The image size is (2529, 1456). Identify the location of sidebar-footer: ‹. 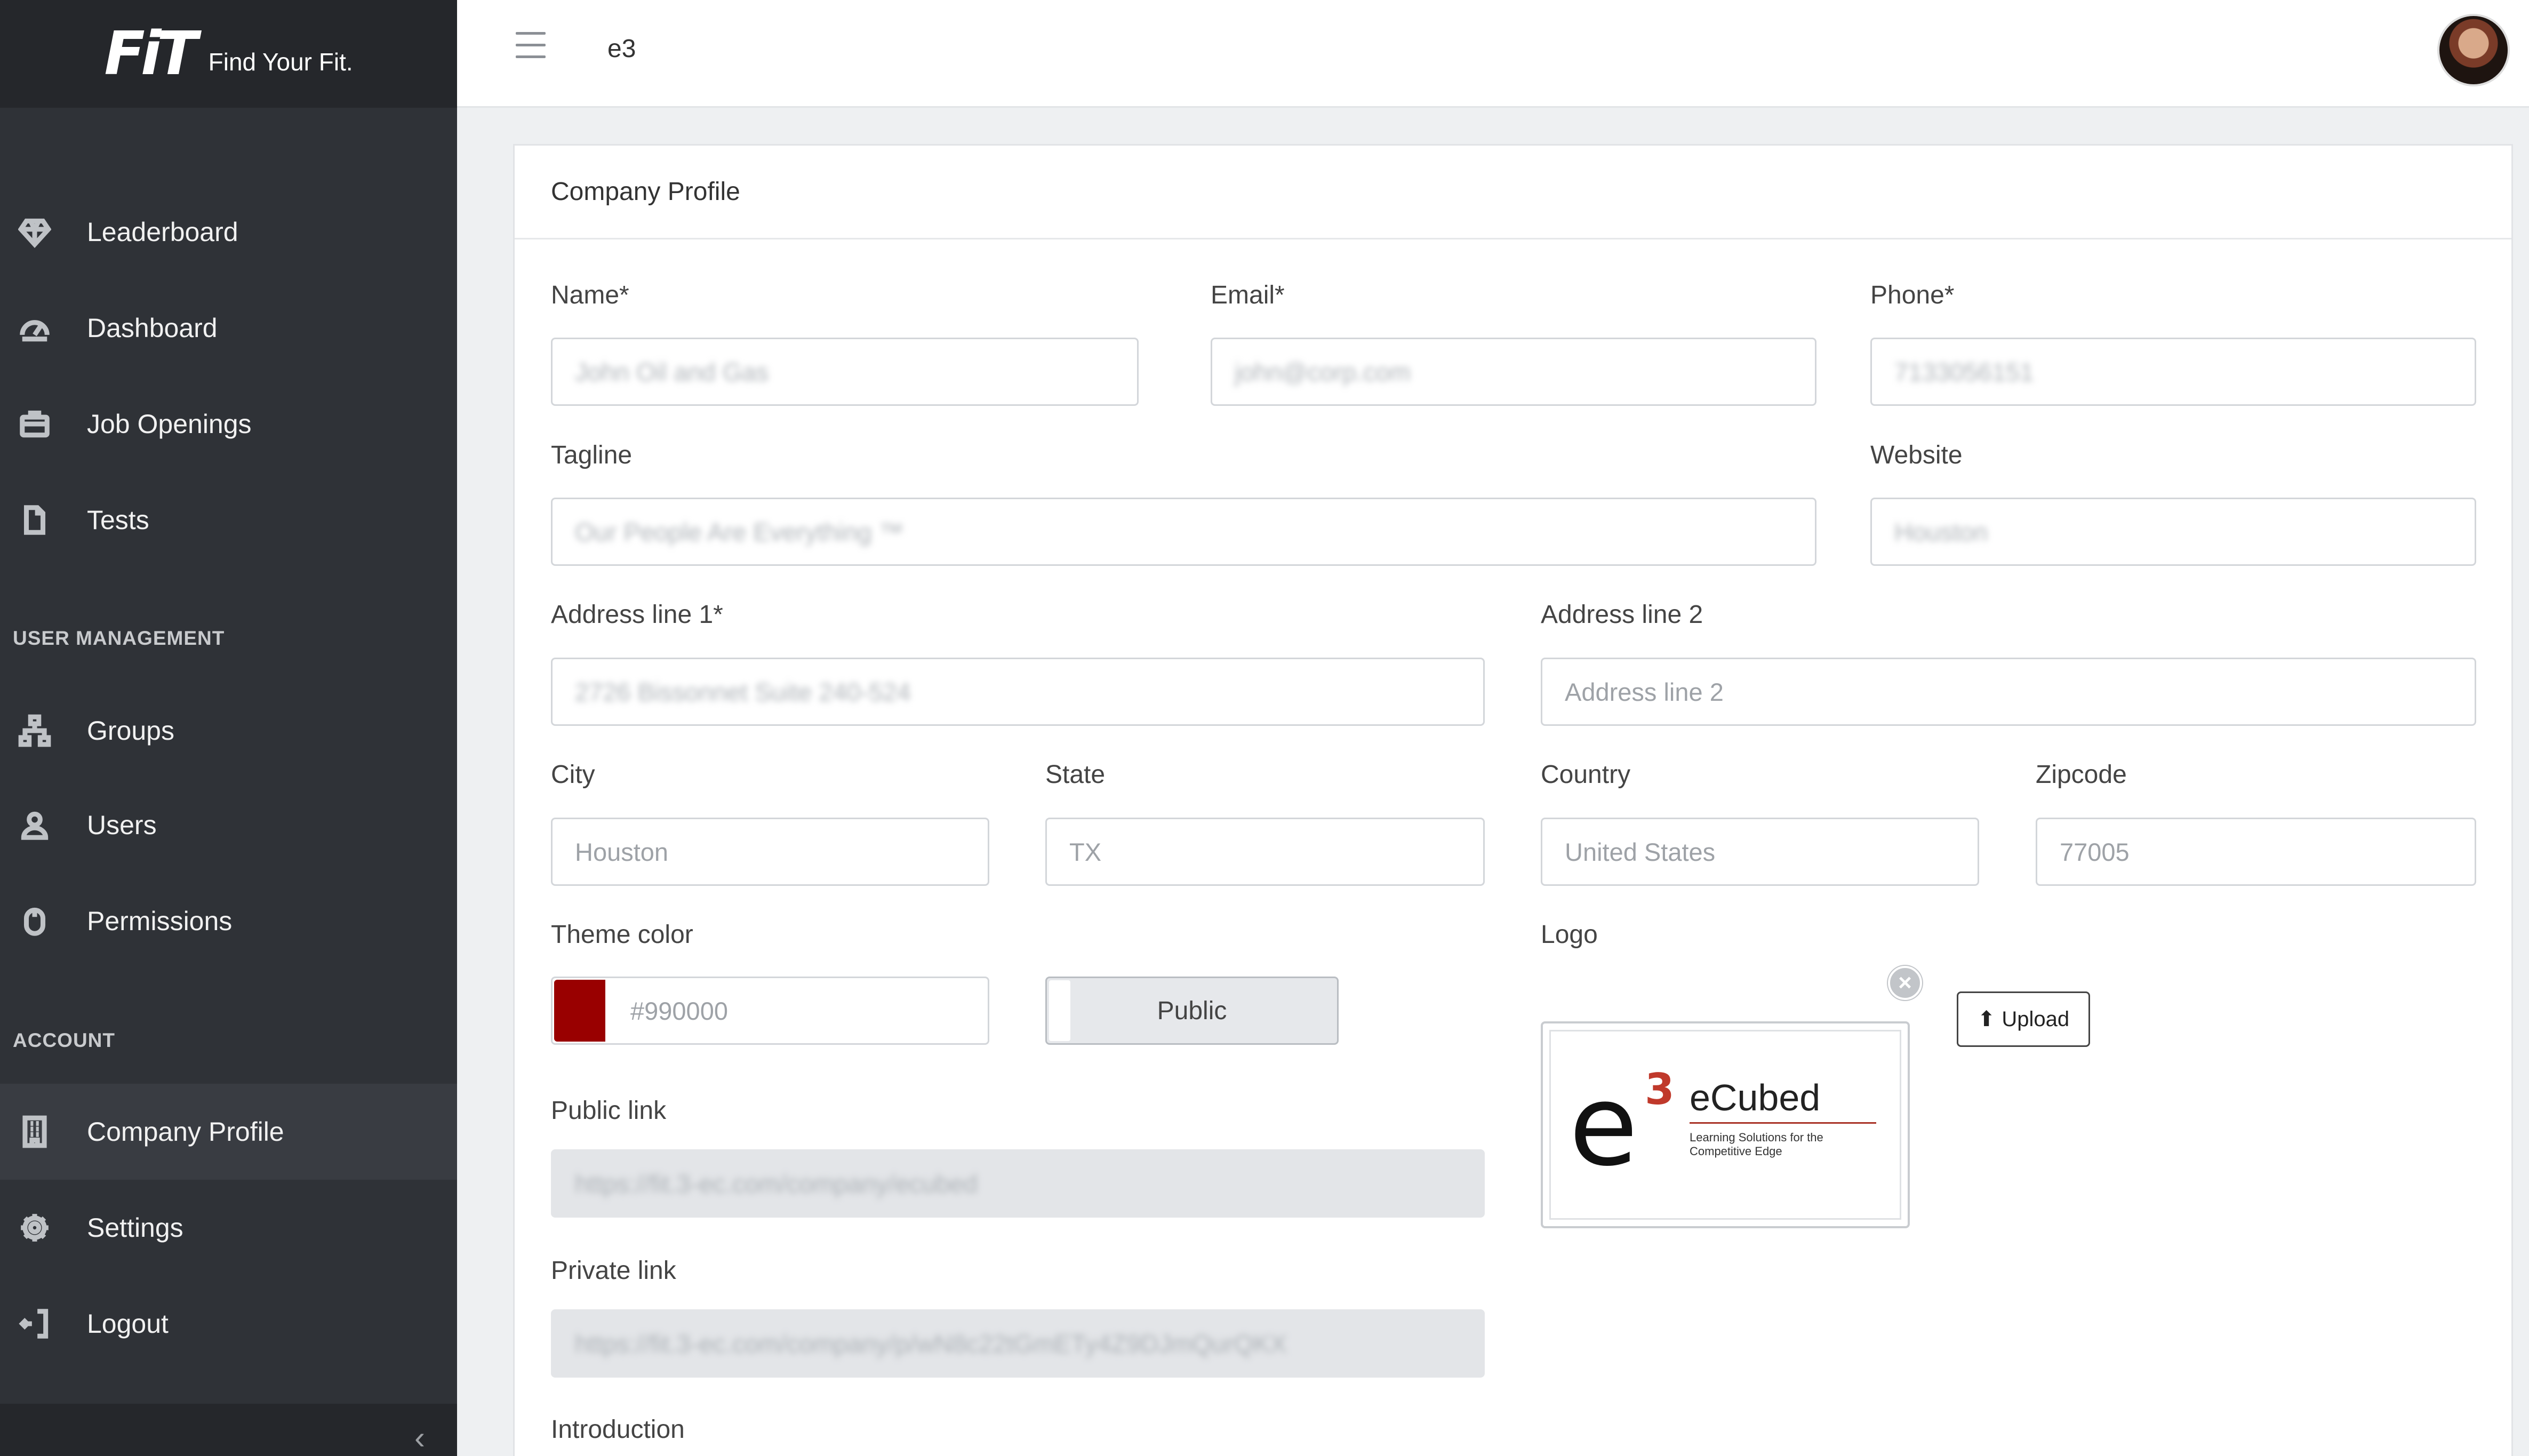
(228, 1430).